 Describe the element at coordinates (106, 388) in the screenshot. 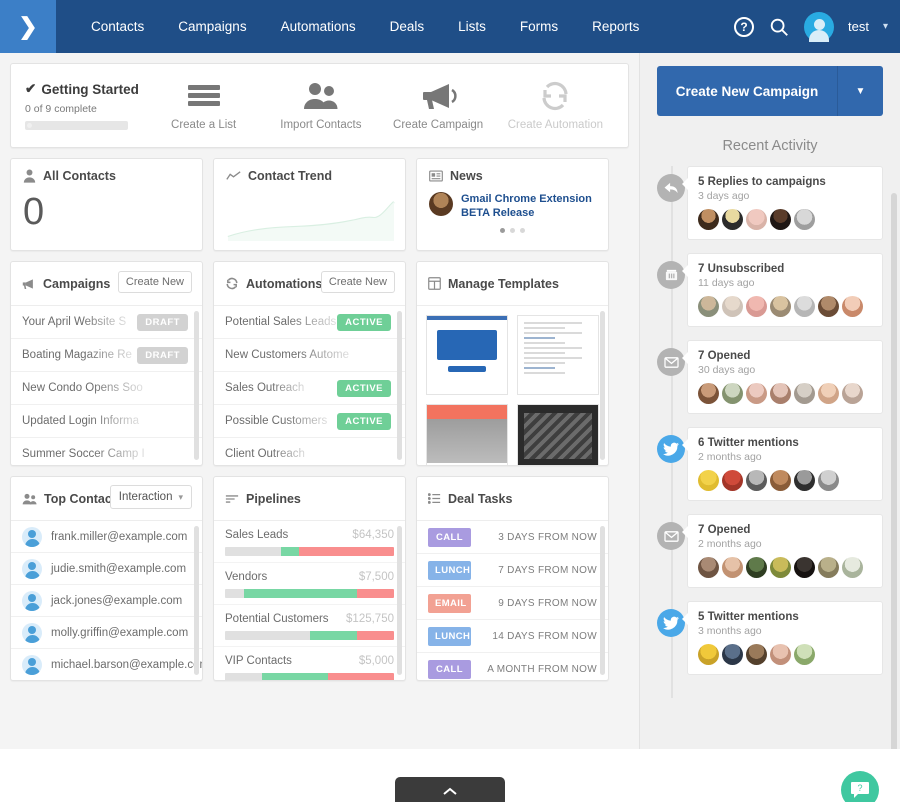

I see `list-item: New Condo Opens Soo` at that location.